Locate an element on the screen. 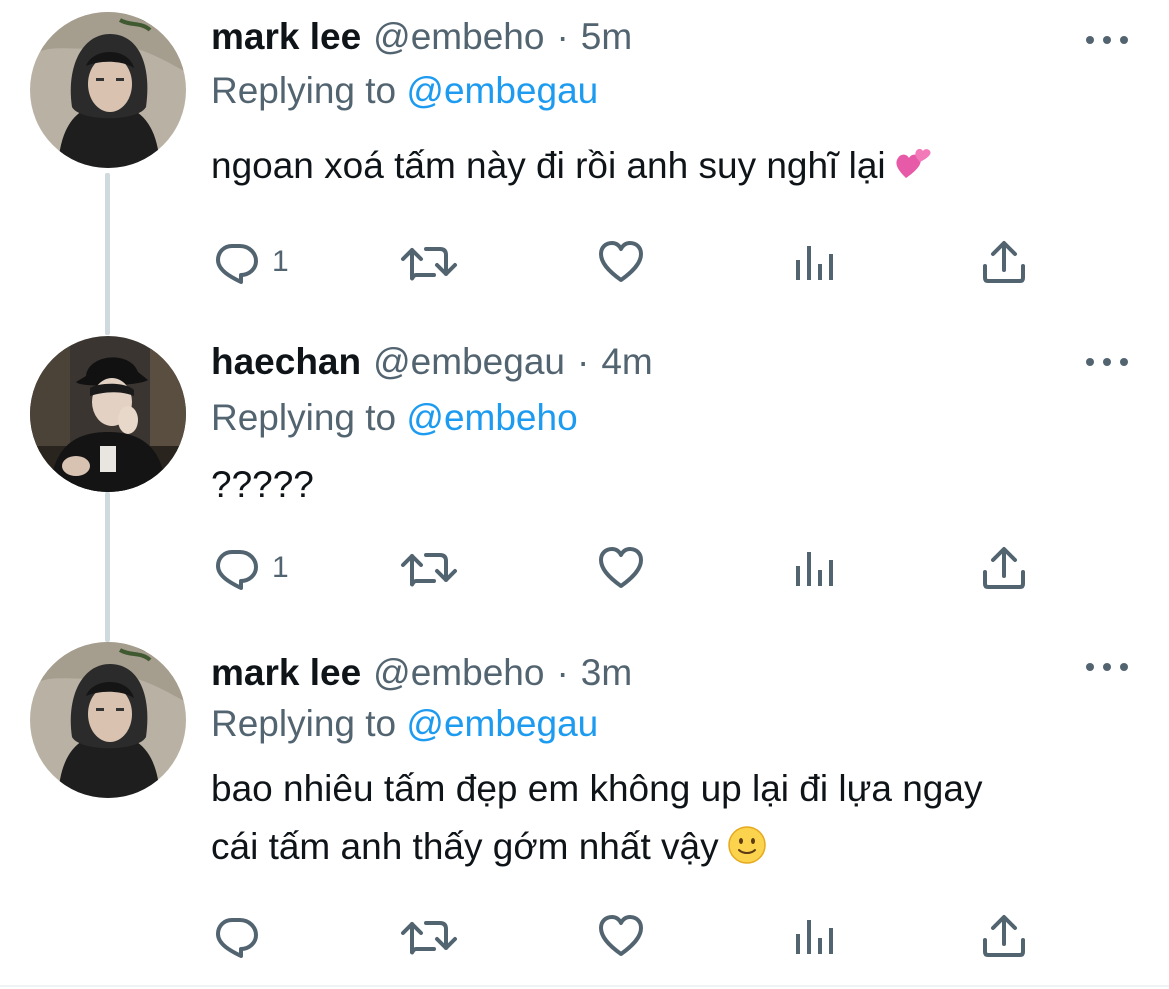 Image resolution: width=1169 pixels, height=989 pixels. user-handle: @embegau is located at coordinates (469, 362).